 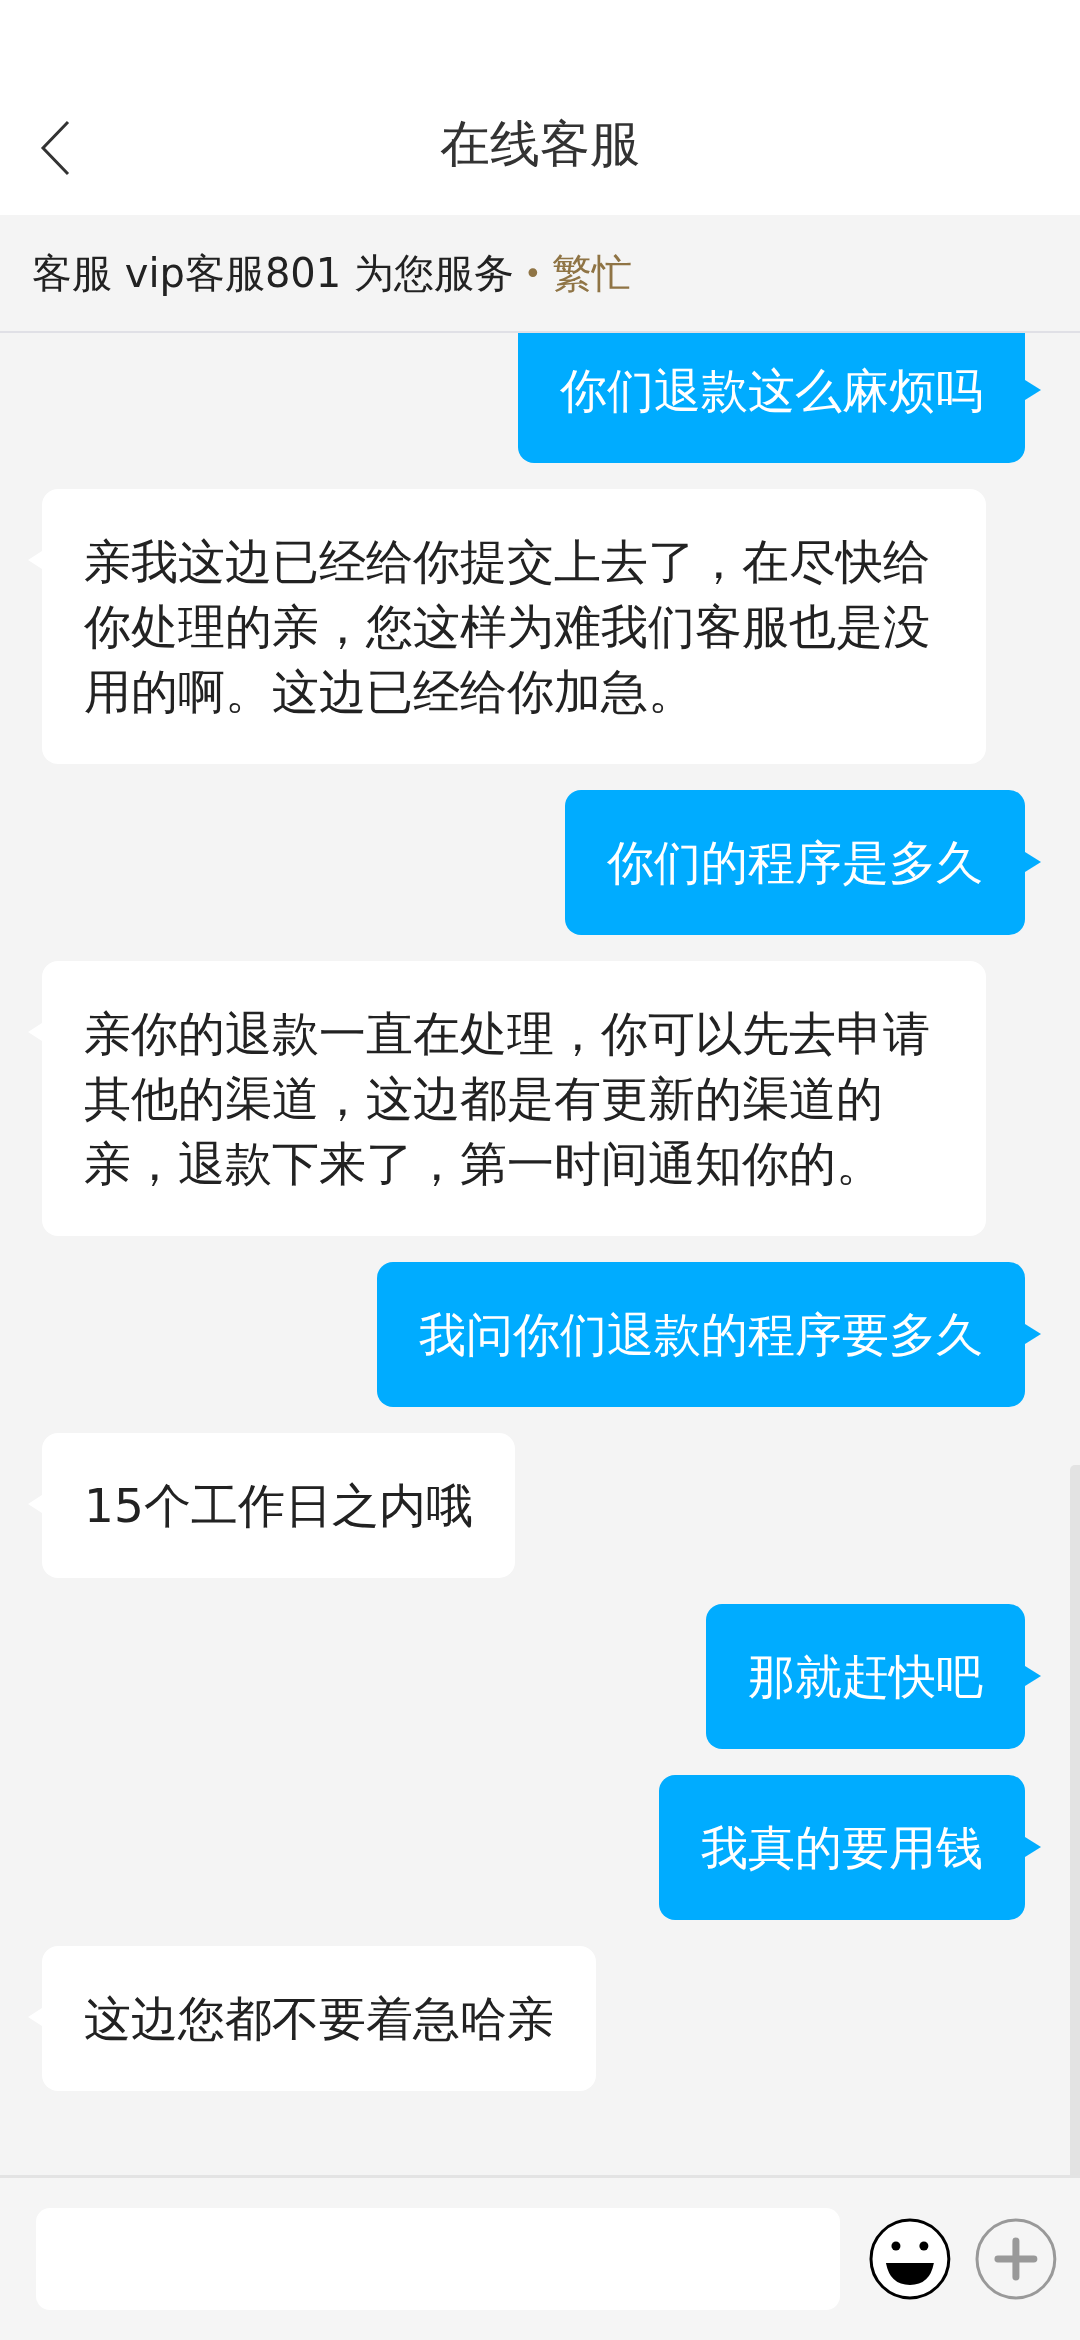 What do you see at coordinates (278, 1505) in the screenshot?
I see `message-bubble: 15个工作日之内哦` at bounding box center [278, 1505].